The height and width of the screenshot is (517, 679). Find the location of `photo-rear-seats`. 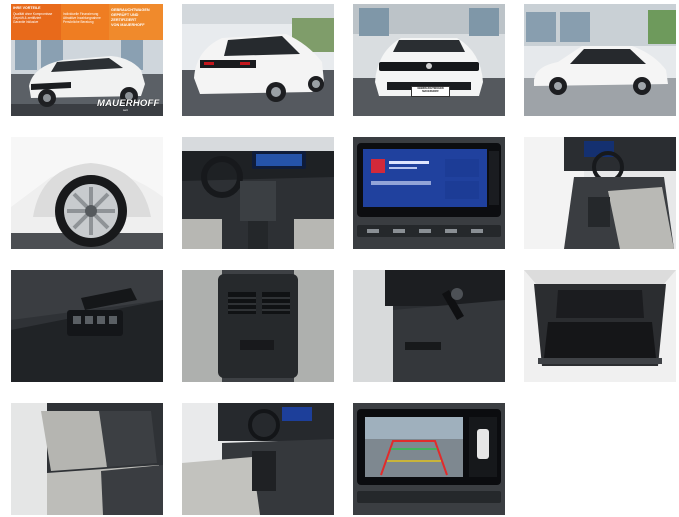

photo-rear-seats is located at coordinates (87, 459).